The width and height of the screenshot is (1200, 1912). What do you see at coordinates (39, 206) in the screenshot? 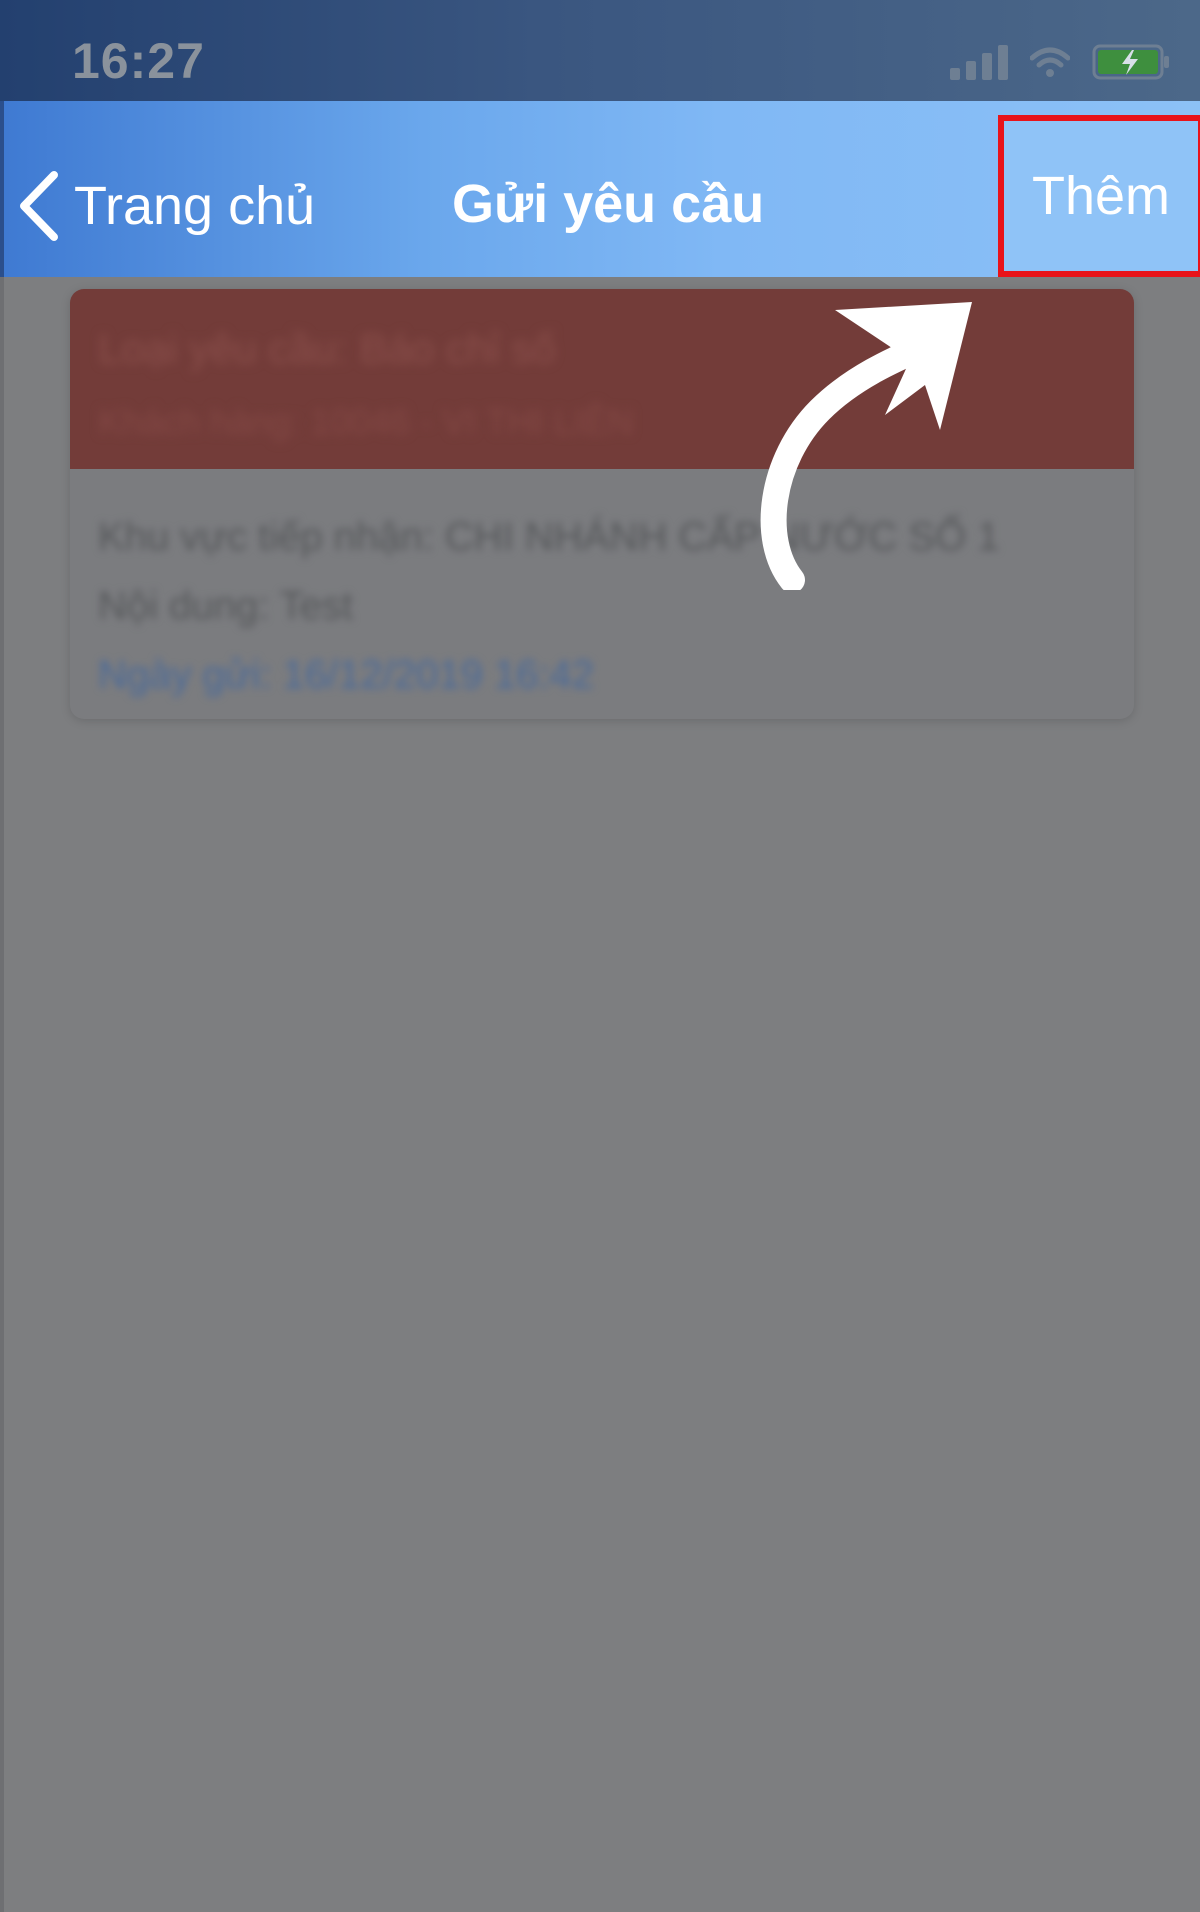
I see `back-chevron-icon` at bounding box center [39, 206].